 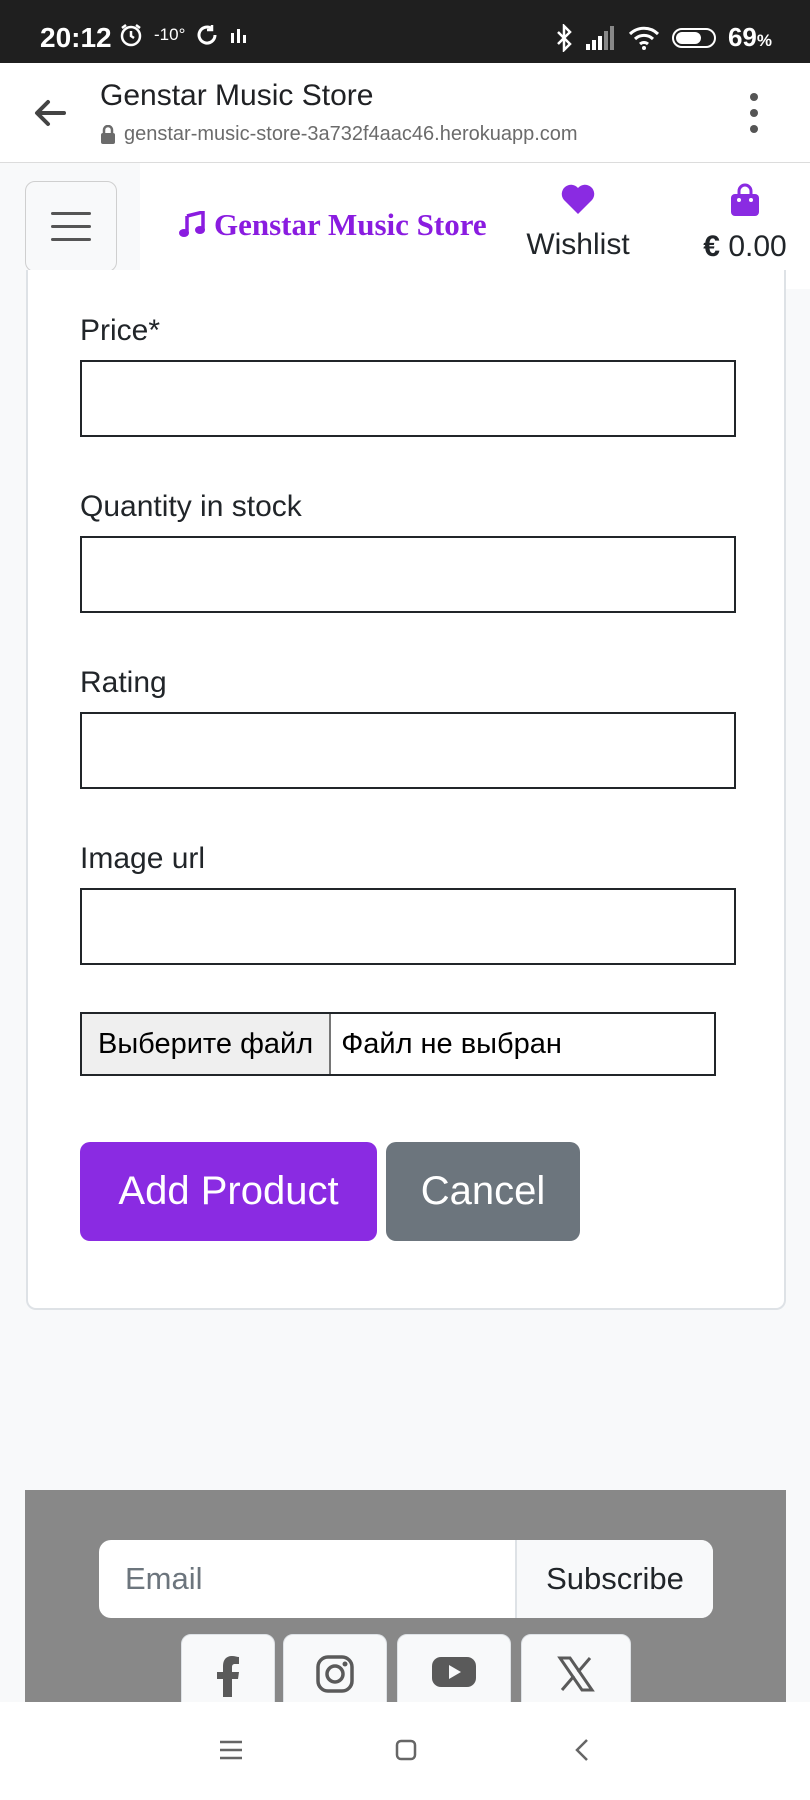 I want to click on x-link, so click(x=576, y=1668).